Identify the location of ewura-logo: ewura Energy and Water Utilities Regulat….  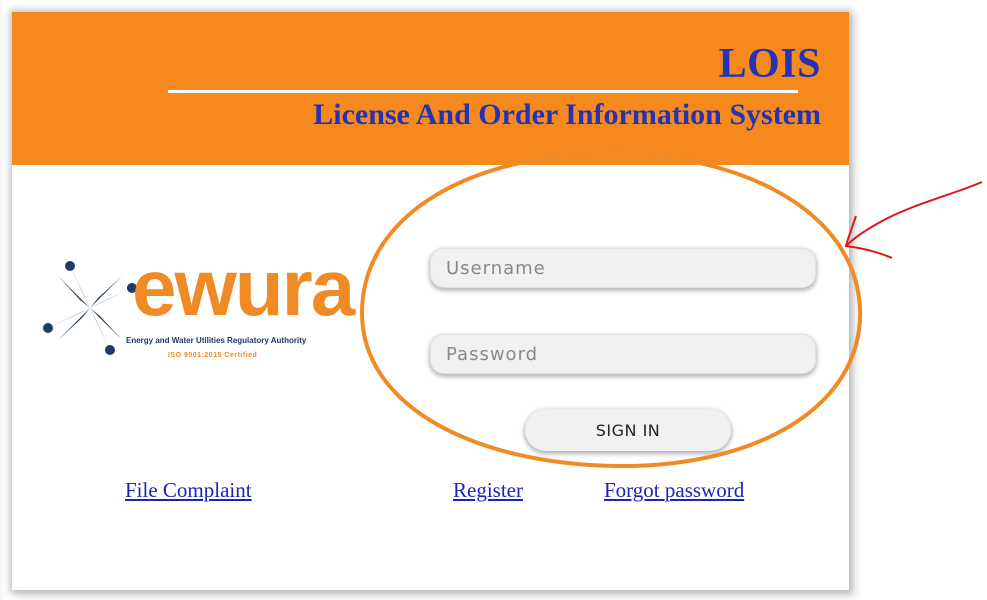
(205, 317).